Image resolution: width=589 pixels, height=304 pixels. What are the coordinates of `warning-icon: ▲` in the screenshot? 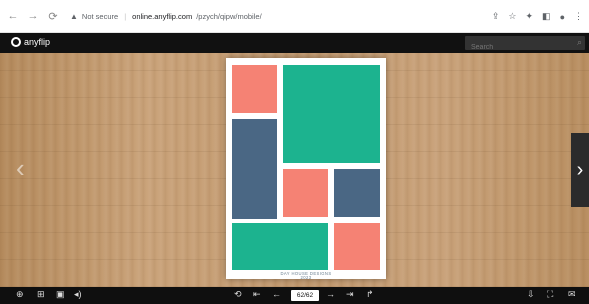 It's located at (74, 16).